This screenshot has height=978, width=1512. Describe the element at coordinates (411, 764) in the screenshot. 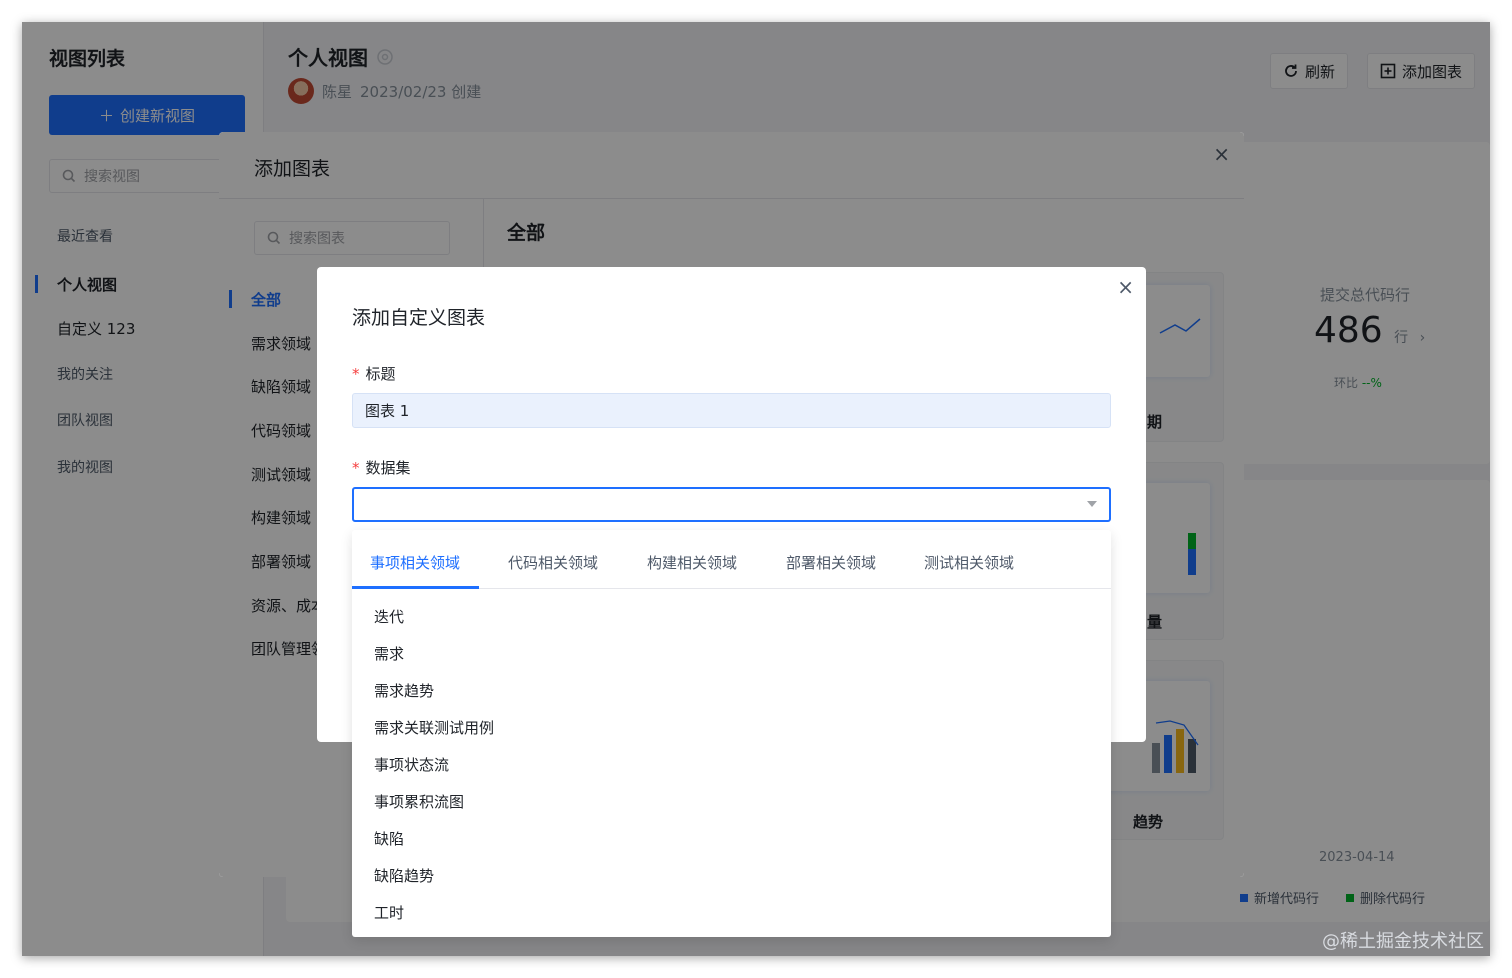

I see `dataset-option-item-status-flow: 事项状态流` at that location.